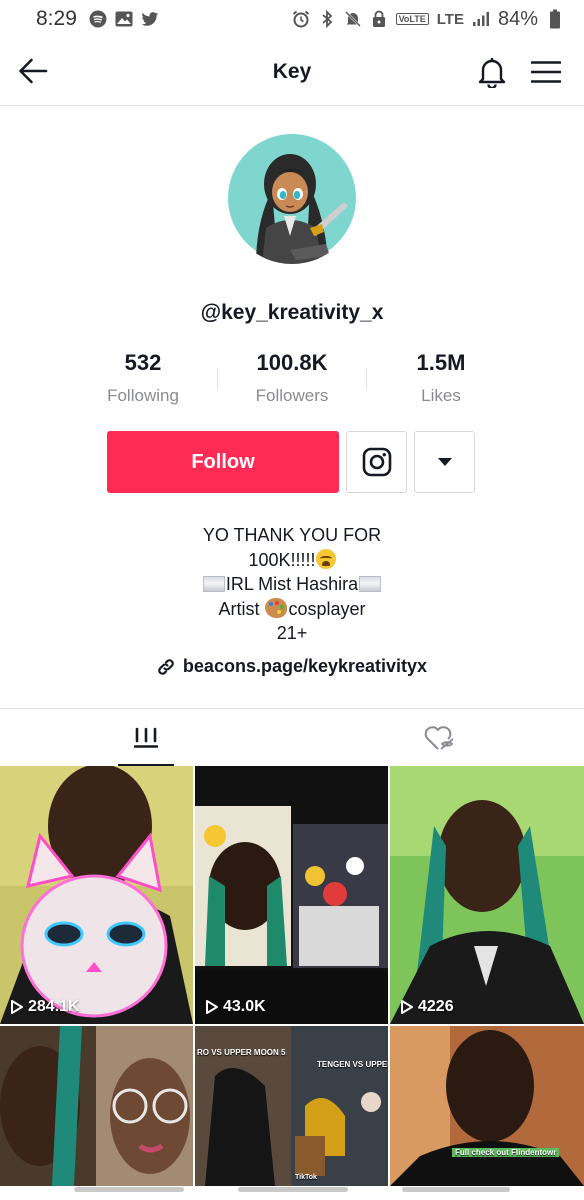 The width and height of the screenshot is (584, 1200). Describe the element at coordinates (517, 18) in the screenshot. I see `battery-percent: 84%` at that location.